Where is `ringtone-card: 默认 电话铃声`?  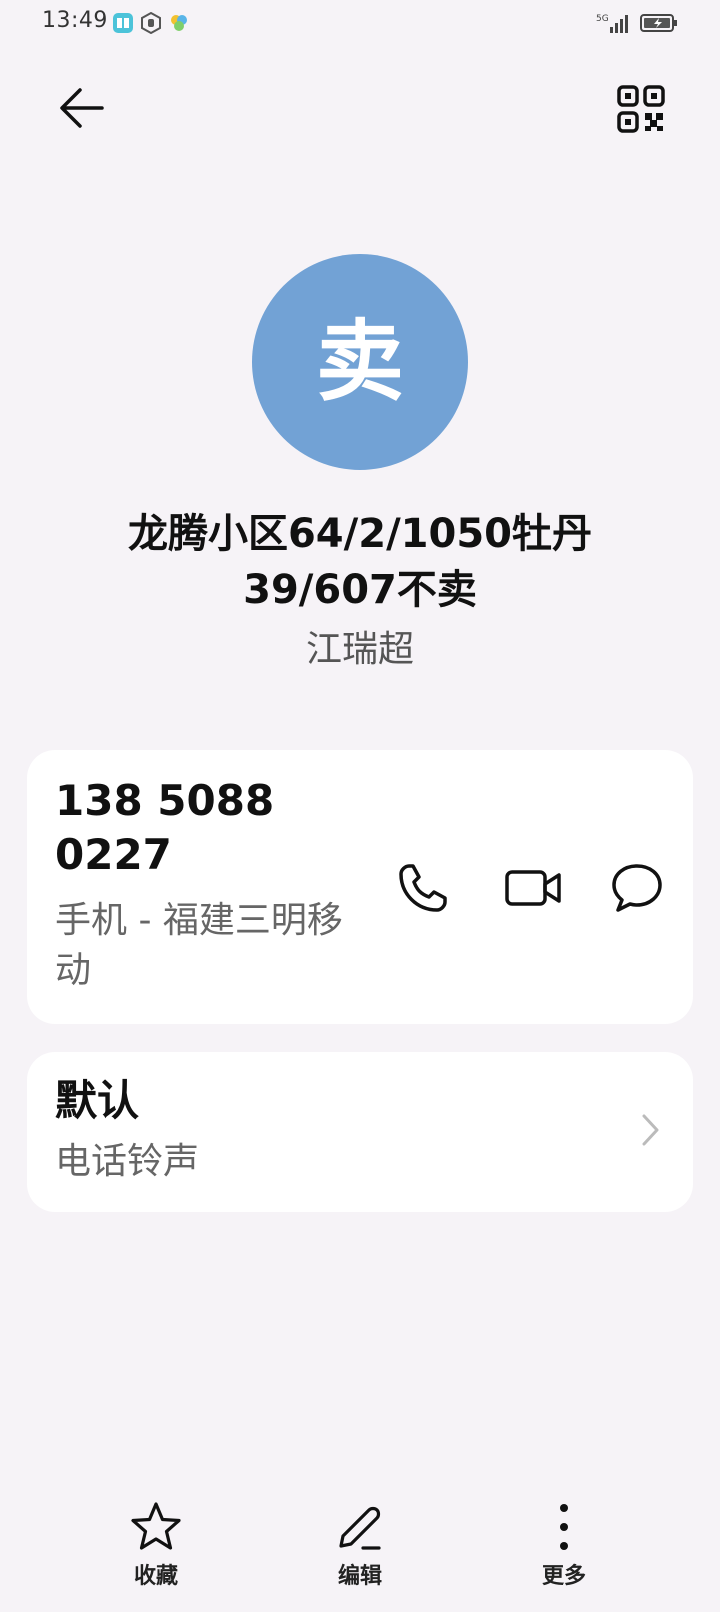
ringtone-card: 默认 电话铃声 is located at coordinates (360, 1132).